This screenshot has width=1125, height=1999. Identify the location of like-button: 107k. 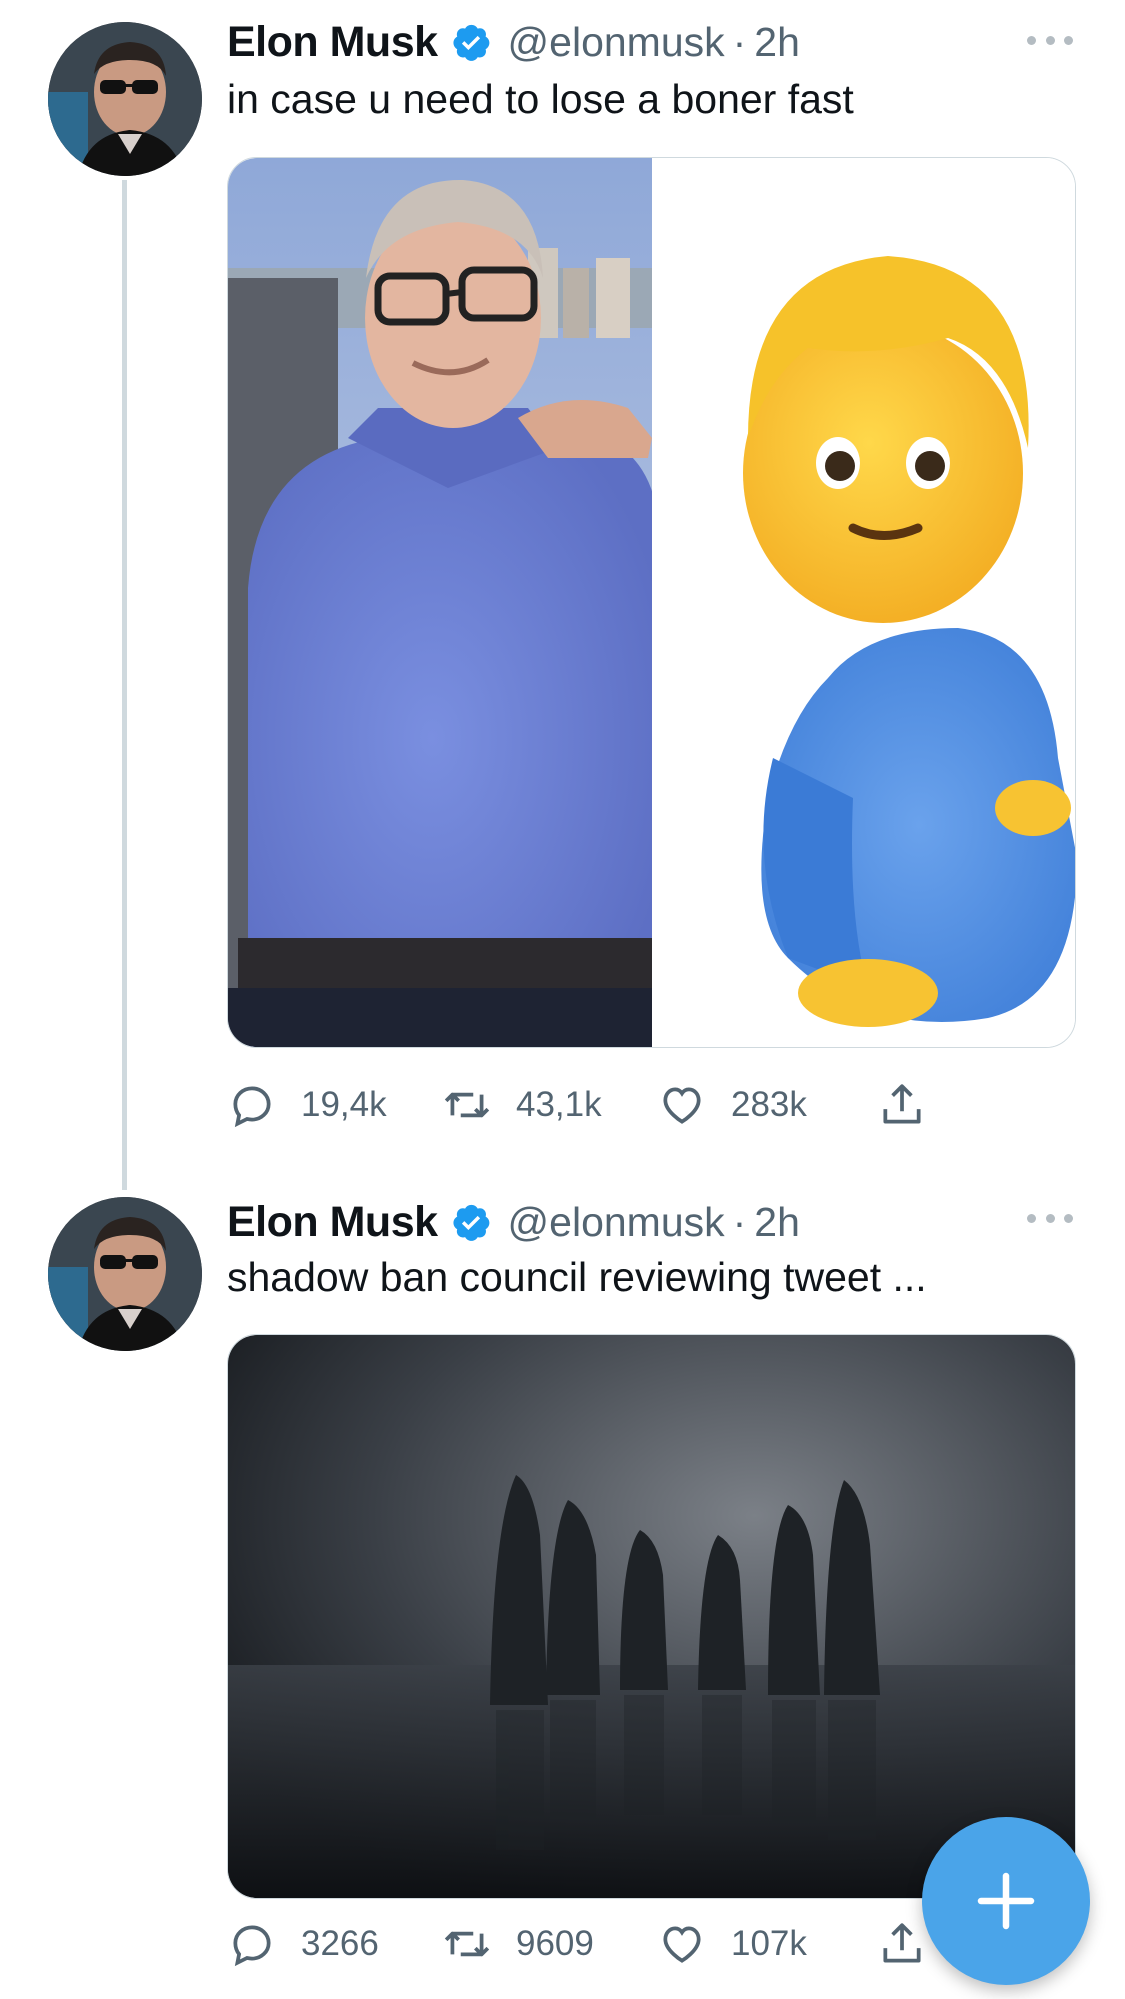
(732, 1944).